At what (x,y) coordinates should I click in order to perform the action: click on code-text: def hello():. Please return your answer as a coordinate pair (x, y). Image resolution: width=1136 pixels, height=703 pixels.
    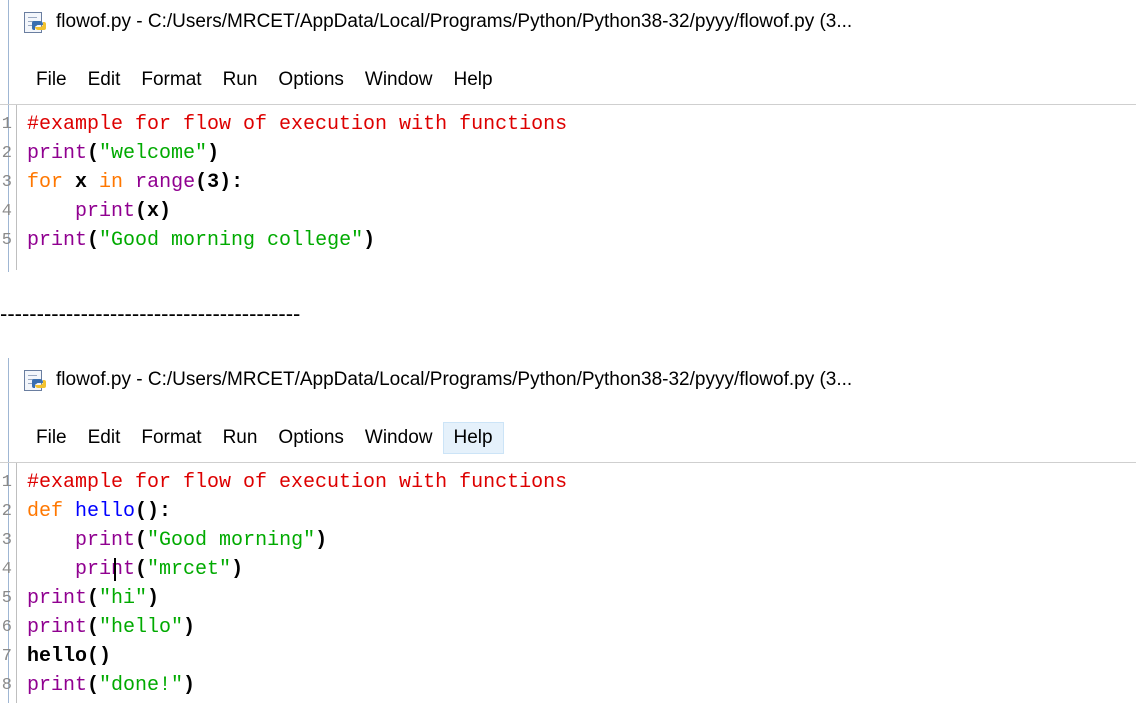
    Looking at the image, I should click on (99, 511).